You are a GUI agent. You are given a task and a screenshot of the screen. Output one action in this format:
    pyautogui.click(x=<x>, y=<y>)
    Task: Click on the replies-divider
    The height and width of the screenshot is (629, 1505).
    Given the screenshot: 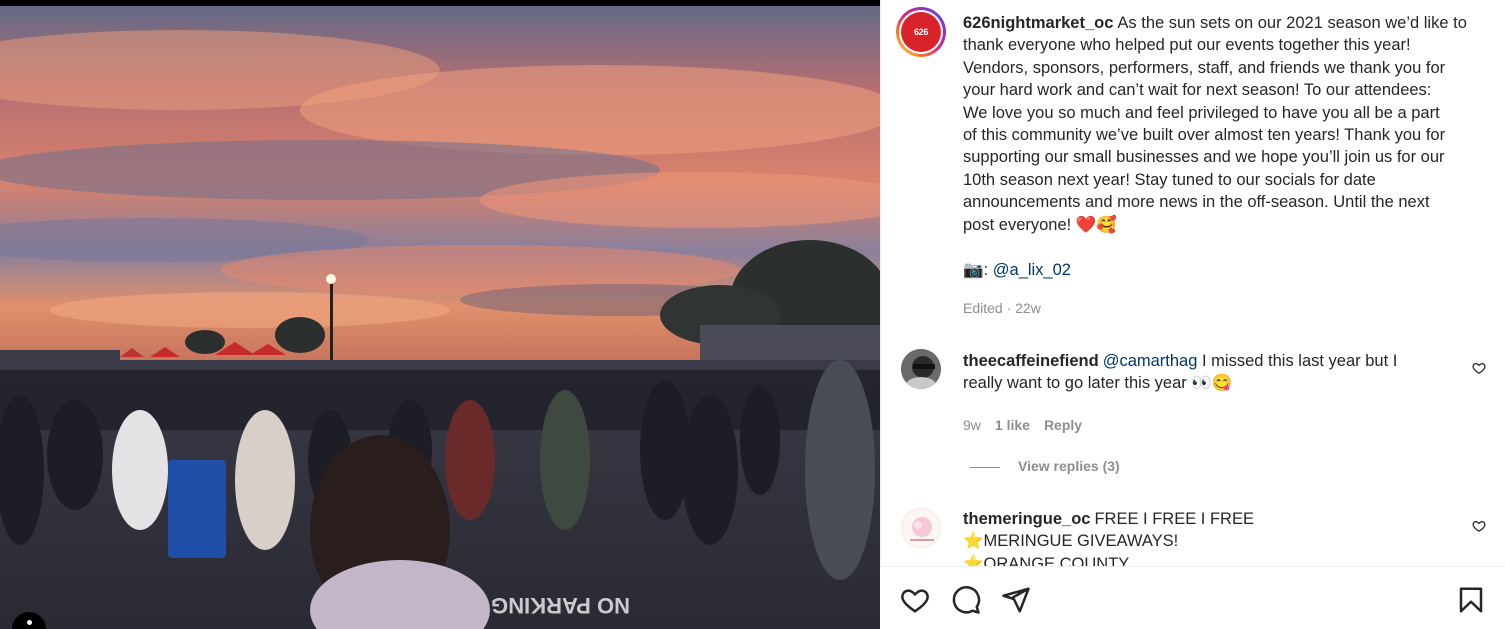 What is the action you would take?
    pyautogui.click(x=985, y=467)
    